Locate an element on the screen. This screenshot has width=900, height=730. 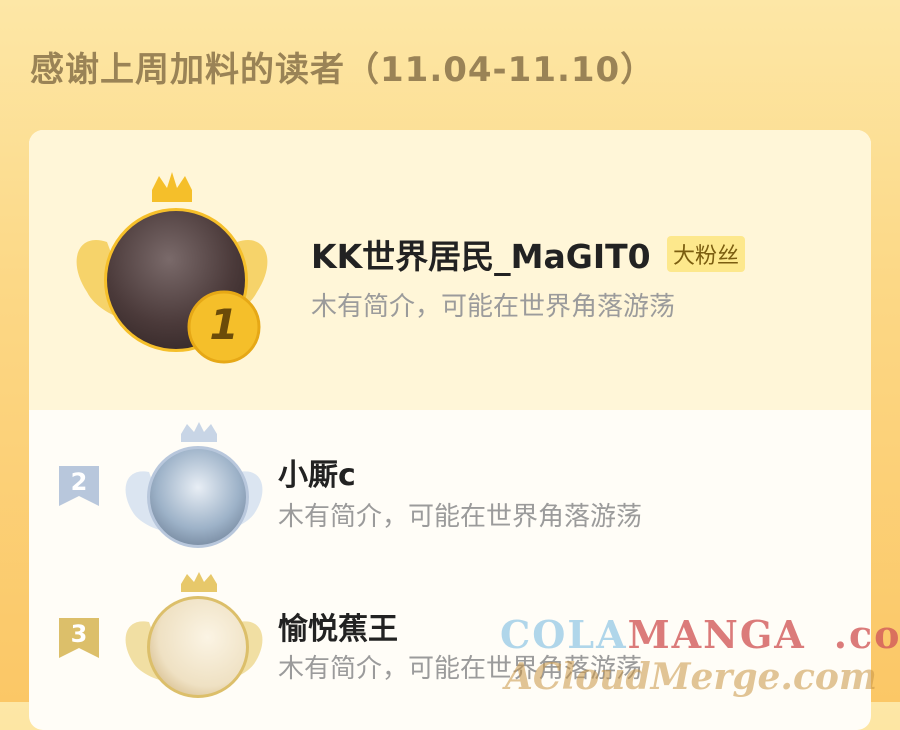
rank-number: 1 is located at coordinates (224, 324).